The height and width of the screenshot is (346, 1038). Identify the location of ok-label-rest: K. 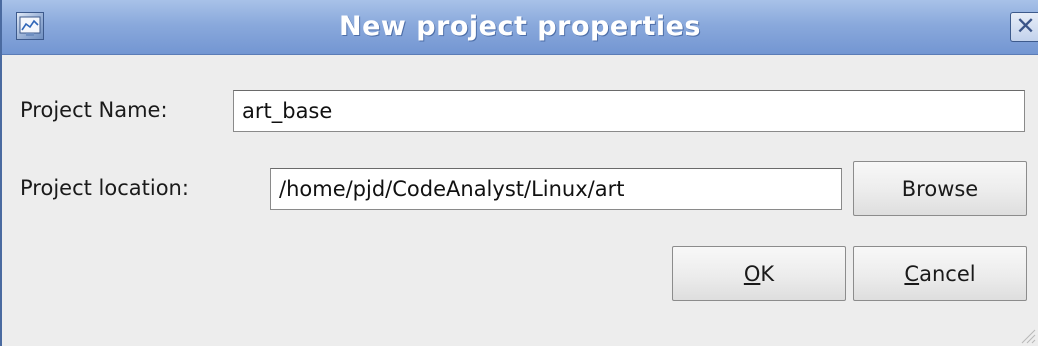
(767, 273).